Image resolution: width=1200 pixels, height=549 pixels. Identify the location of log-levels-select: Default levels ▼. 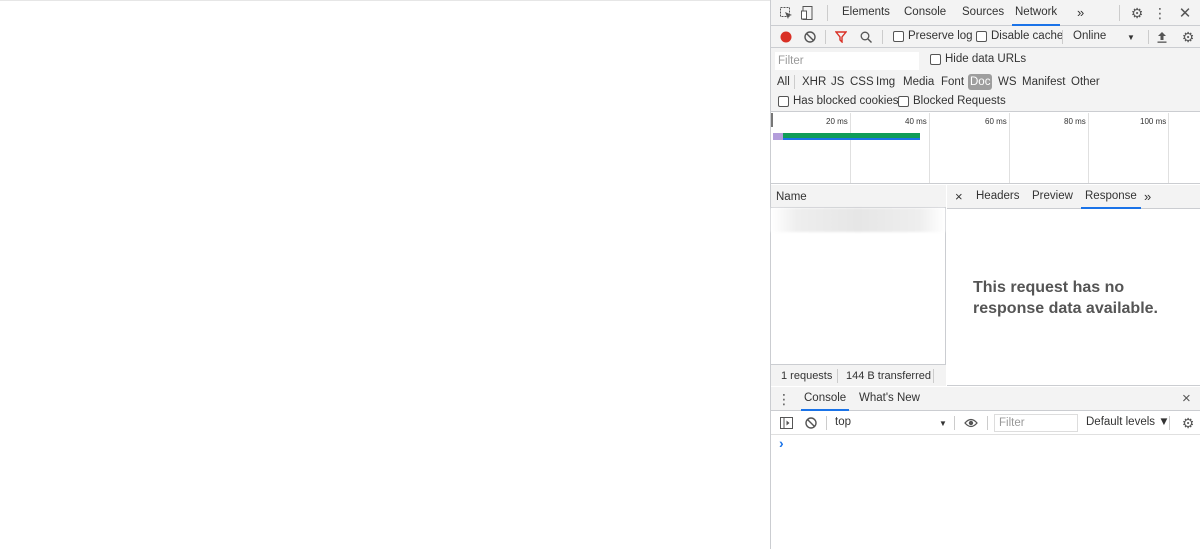
(1128, 422).